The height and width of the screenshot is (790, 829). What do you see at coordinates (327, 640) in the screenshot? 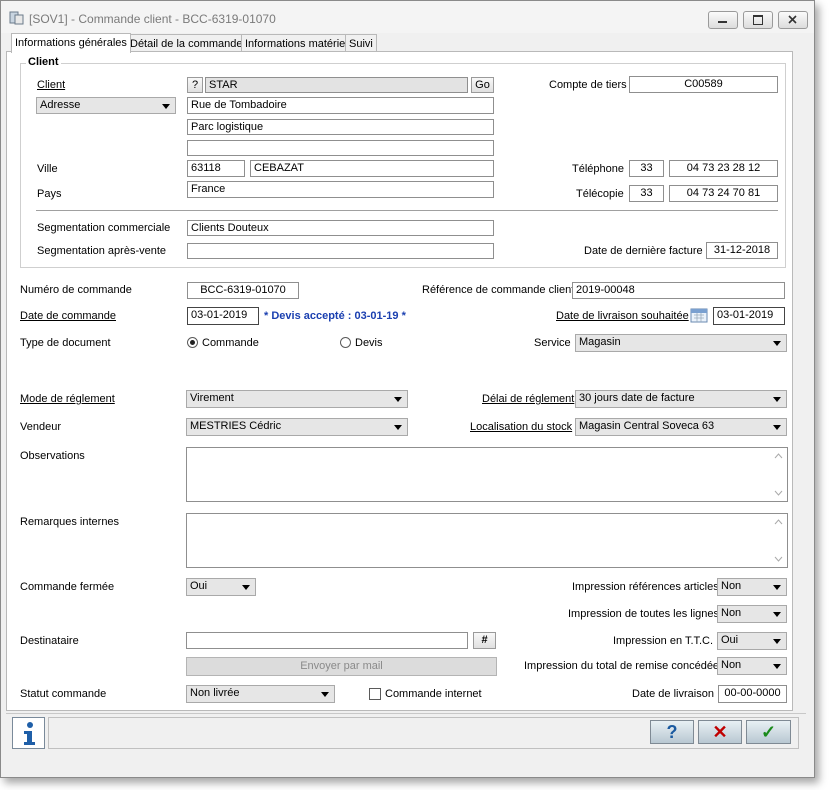
I see `recipient-field` at bounding box center [327, 640].